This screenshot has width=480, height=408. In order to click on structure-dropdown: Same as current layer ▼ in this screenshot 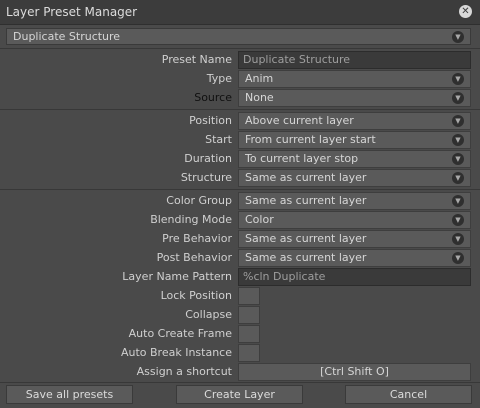, I will do `click(354, 178)`.